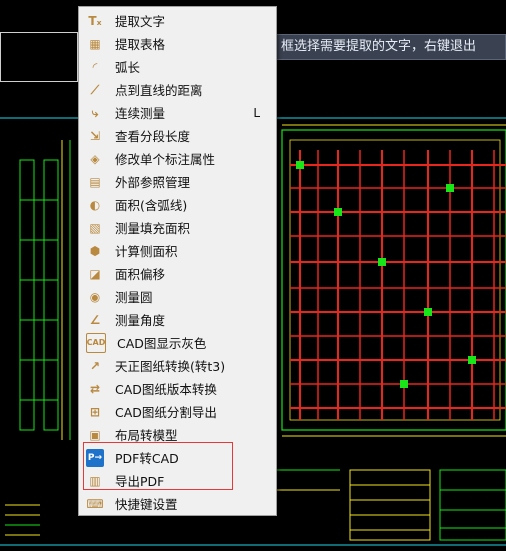  I want to click on menu-item-label: 弧长, so click(128, 67).